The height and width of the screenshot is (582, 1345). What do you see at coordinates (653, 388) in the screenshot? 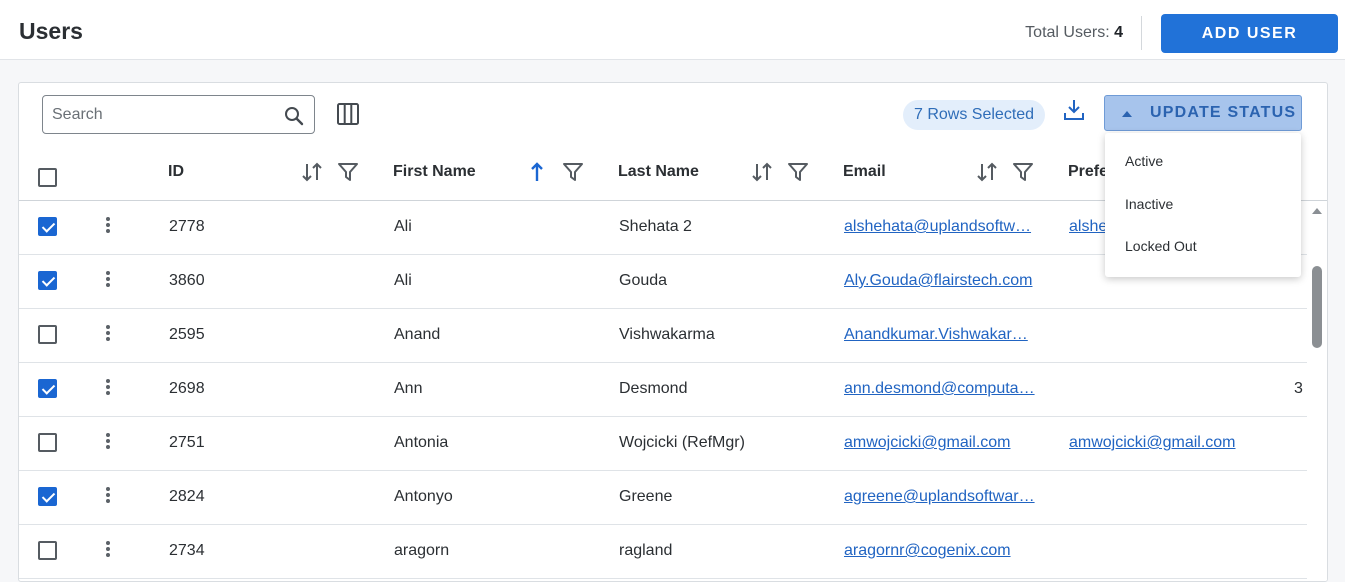
I see `cell-last-name: Desmond` at bounding box center [653, 388].